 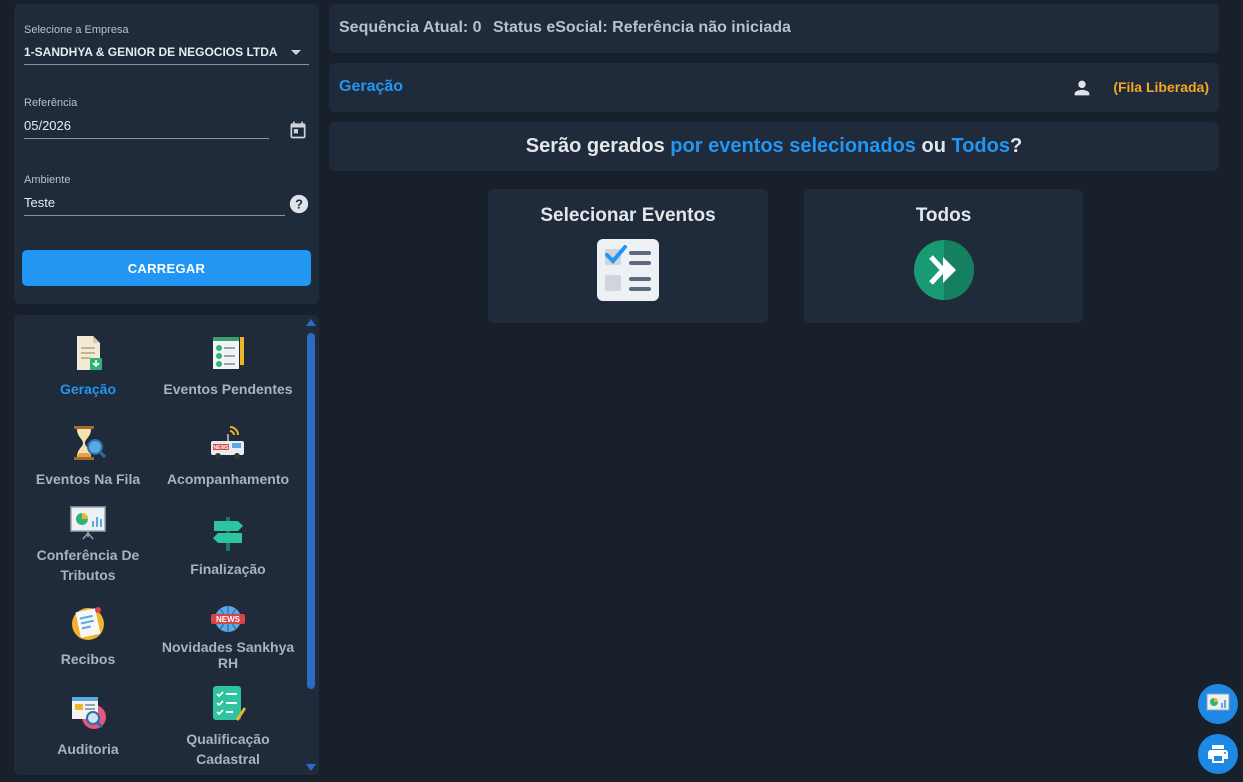 What do you see at coordinates (980, 146) in the screenshot?
I see `question-option-all: Todos` at bounding box center [980, 146].